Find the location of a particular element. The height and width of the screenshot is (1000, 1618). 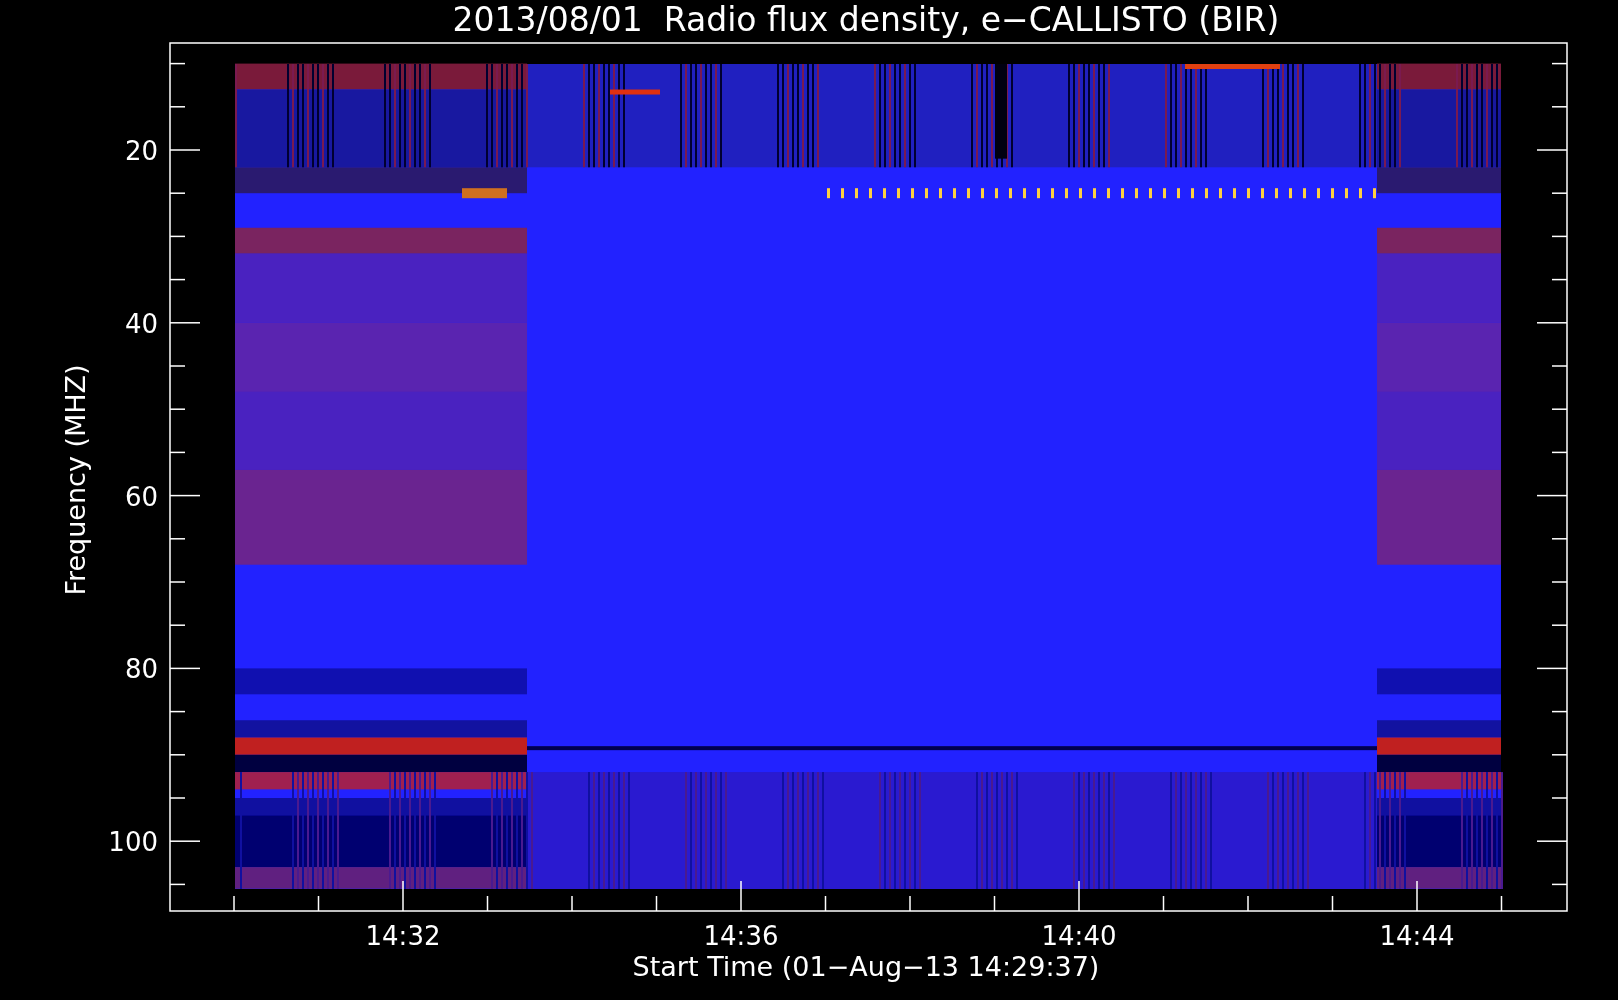

x-axis-label: Start Time (01−Aug−13 14:29:37) is located at coordinates (866, 966).